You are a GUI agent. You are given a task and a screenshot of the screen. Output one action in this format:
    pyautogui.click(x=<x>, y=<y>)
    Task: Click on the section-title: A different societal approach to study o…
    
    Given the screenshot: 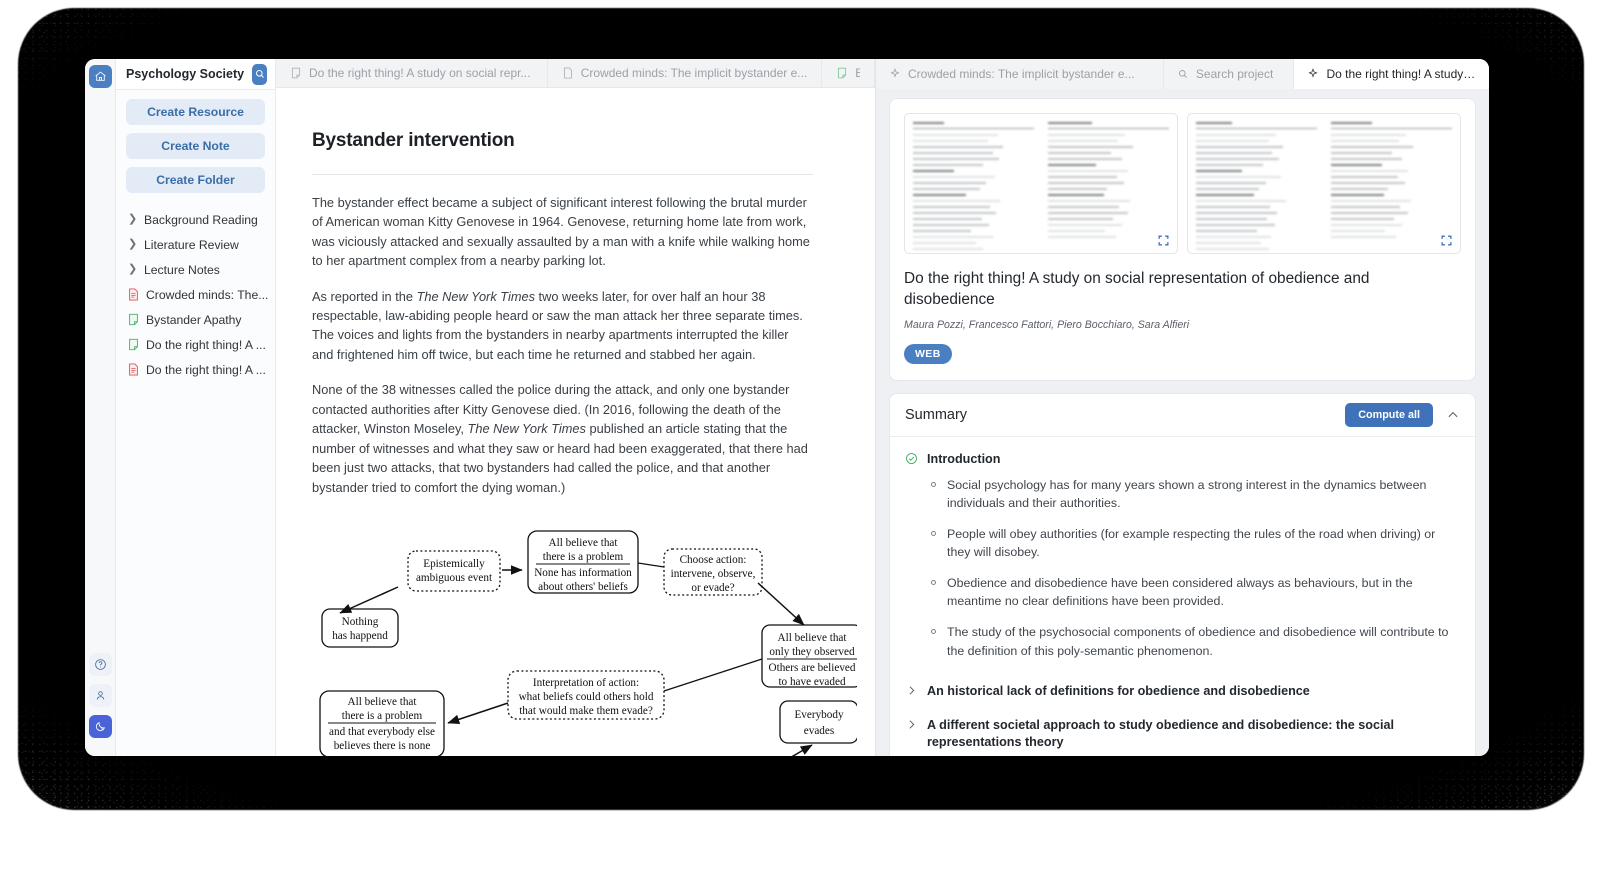 What is the action you would take?
    pyautogui.click(x=1160, y=734)
    